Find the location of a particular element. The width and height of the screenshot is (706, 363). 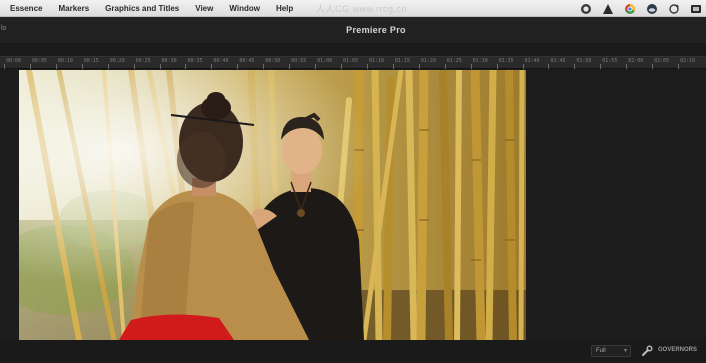

ruler-label: 00:30 is located at coordinates (169, 61).